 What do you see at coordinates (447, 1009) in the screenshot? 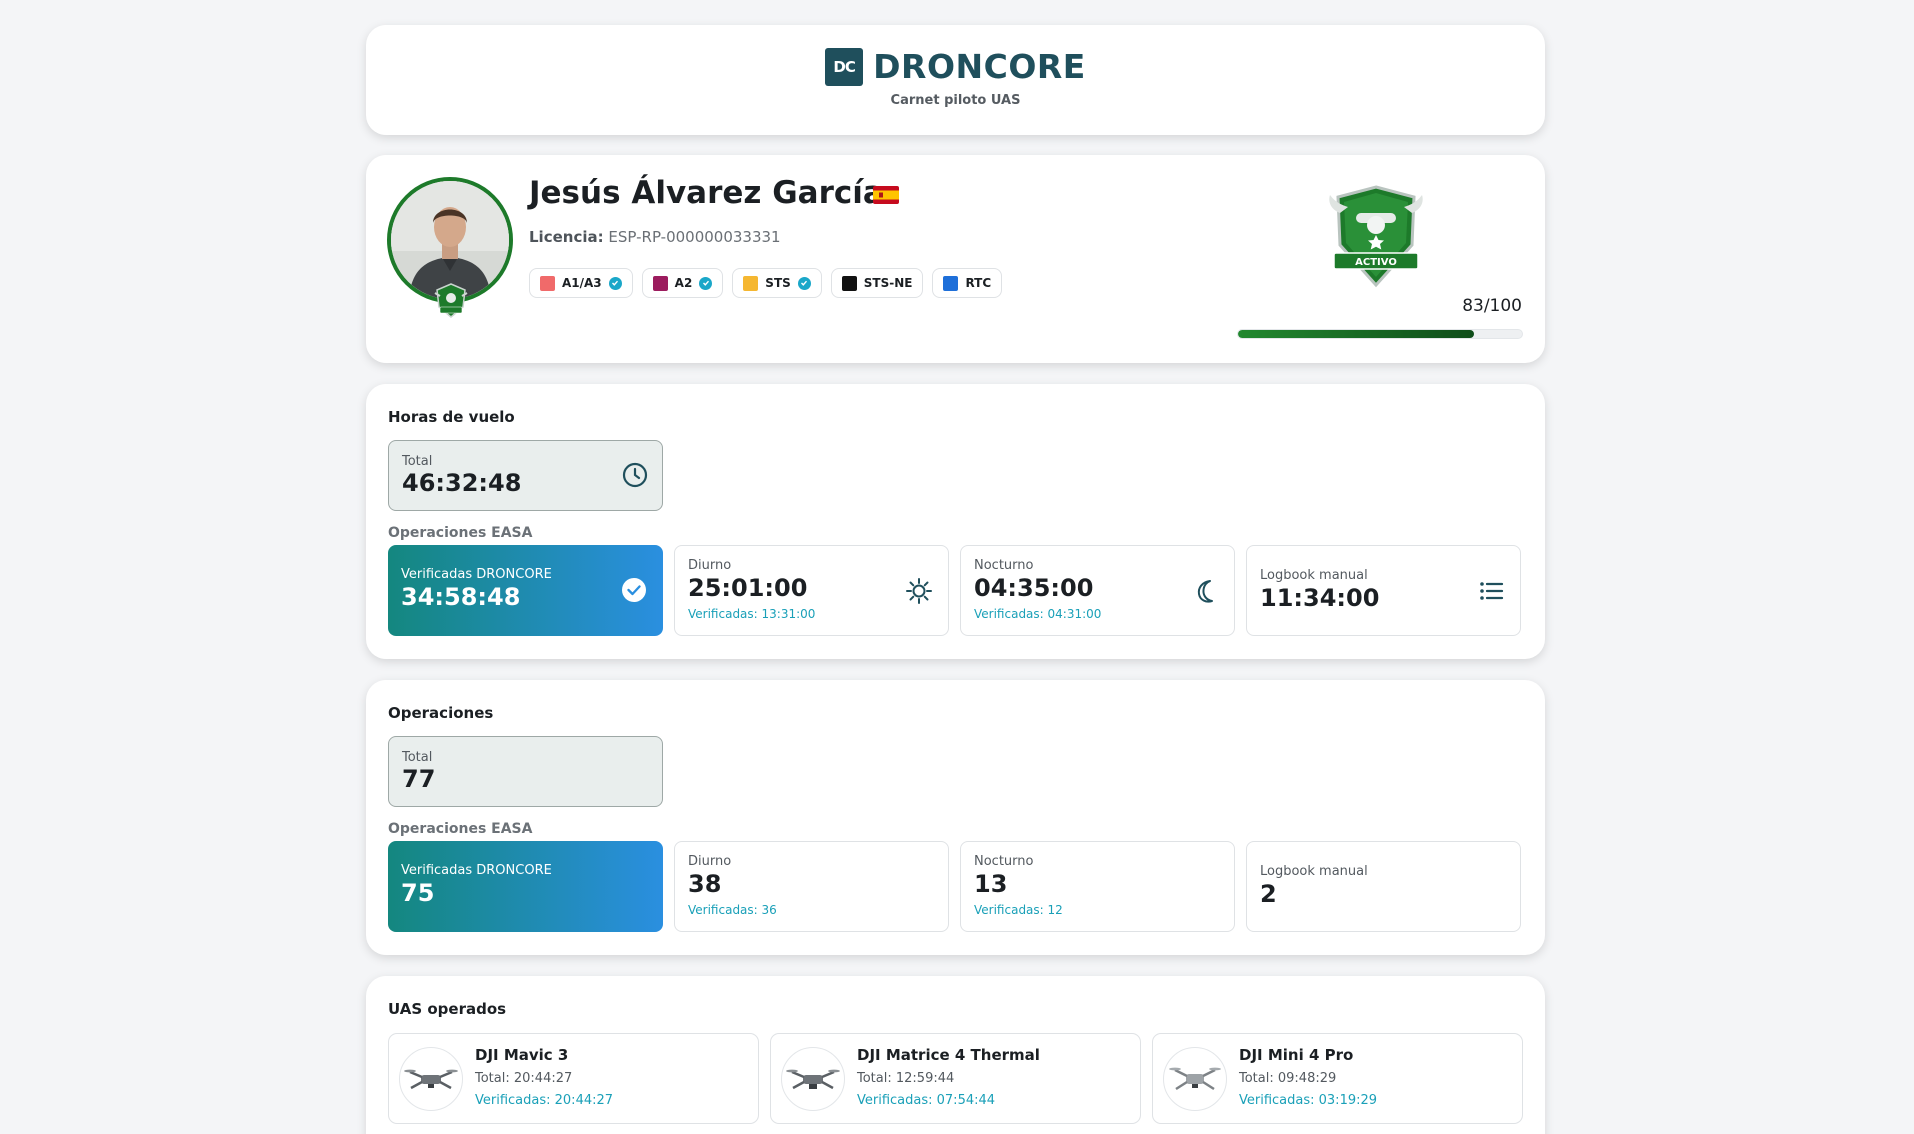
I see `section-title: UAS operados` at bounding box center [447, 1009].